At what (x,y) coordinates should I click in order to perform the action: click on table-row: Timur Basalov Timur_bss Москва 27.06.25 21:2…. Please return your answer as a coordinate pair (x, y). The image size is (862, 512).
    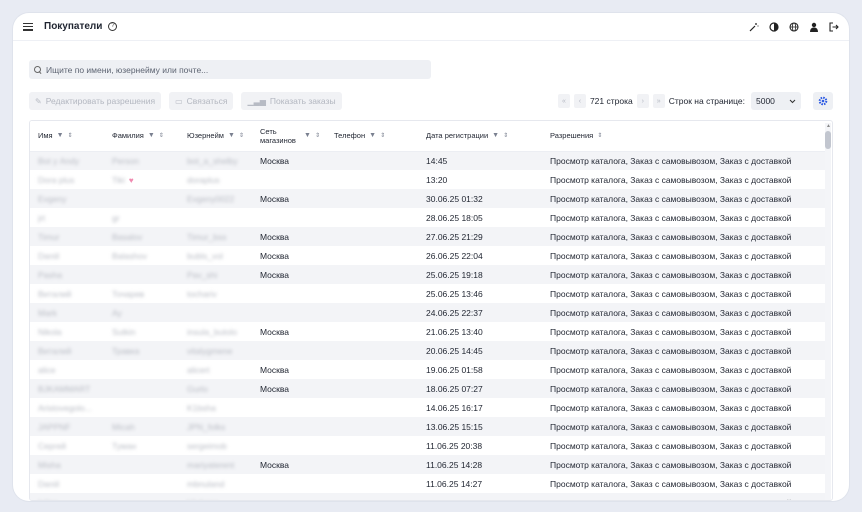
    Looking at the image, I should click on (427, 236).